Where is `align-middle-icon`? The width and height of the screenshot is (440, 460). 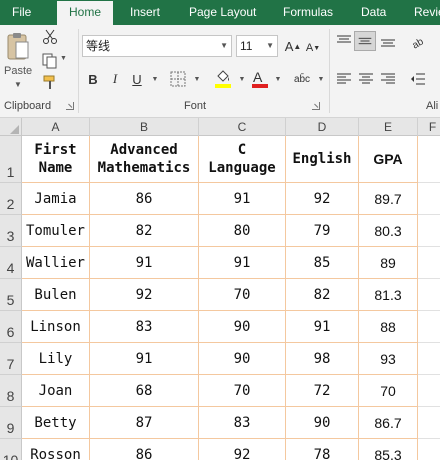 align-middle-icon is located at coordinates (365, 41).